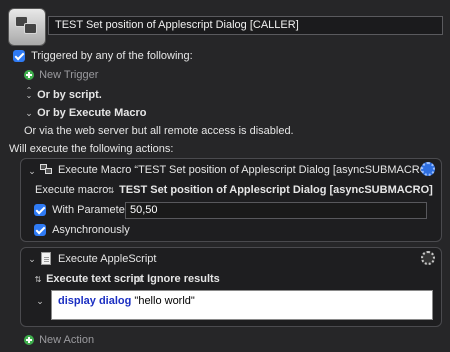  Describe the element at coordinates (73, 190) in the screenshot. I see `execute-macro-label: Execute macro:` at that location.